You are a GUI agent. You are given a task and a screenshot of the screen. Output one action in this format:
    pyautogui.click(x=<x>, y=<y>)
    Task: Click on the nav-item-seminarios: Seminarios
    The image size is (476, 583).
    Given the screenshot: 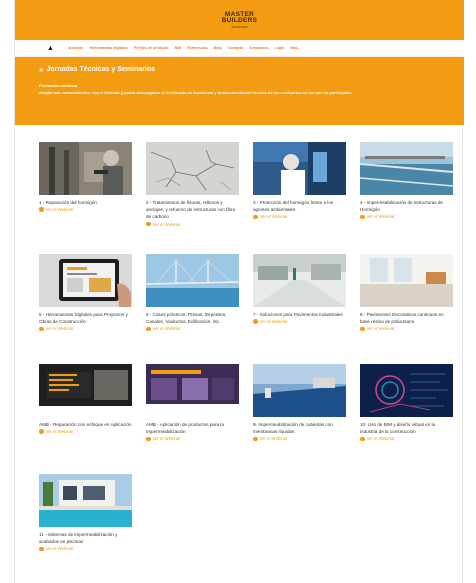 What is the action you would take?
    pyautogui.click(x=258, y=48)
    